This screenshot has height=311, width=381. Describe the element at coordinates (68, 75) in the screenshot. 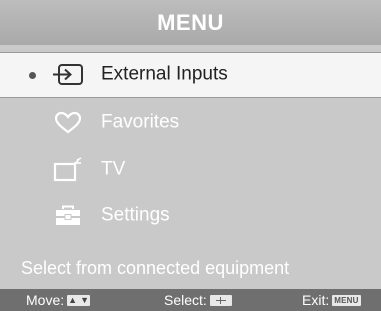

I see `input-icon` at that location.